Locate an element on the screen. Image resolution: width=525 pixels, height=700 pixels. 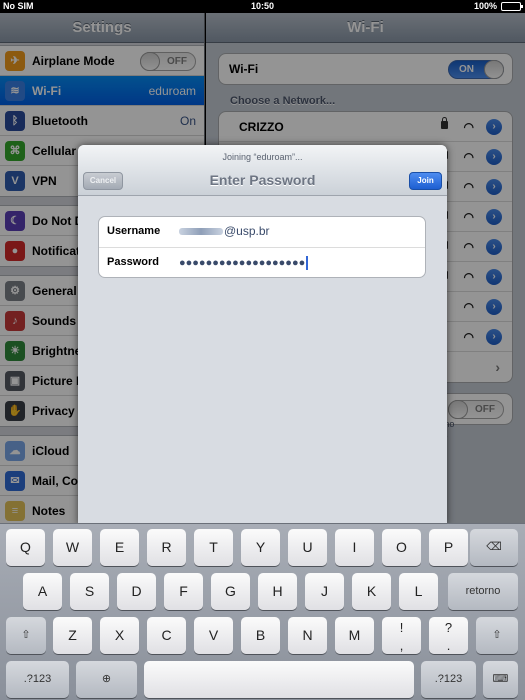
shift-key-left: ⇧ is located at coordinates (26, 635).